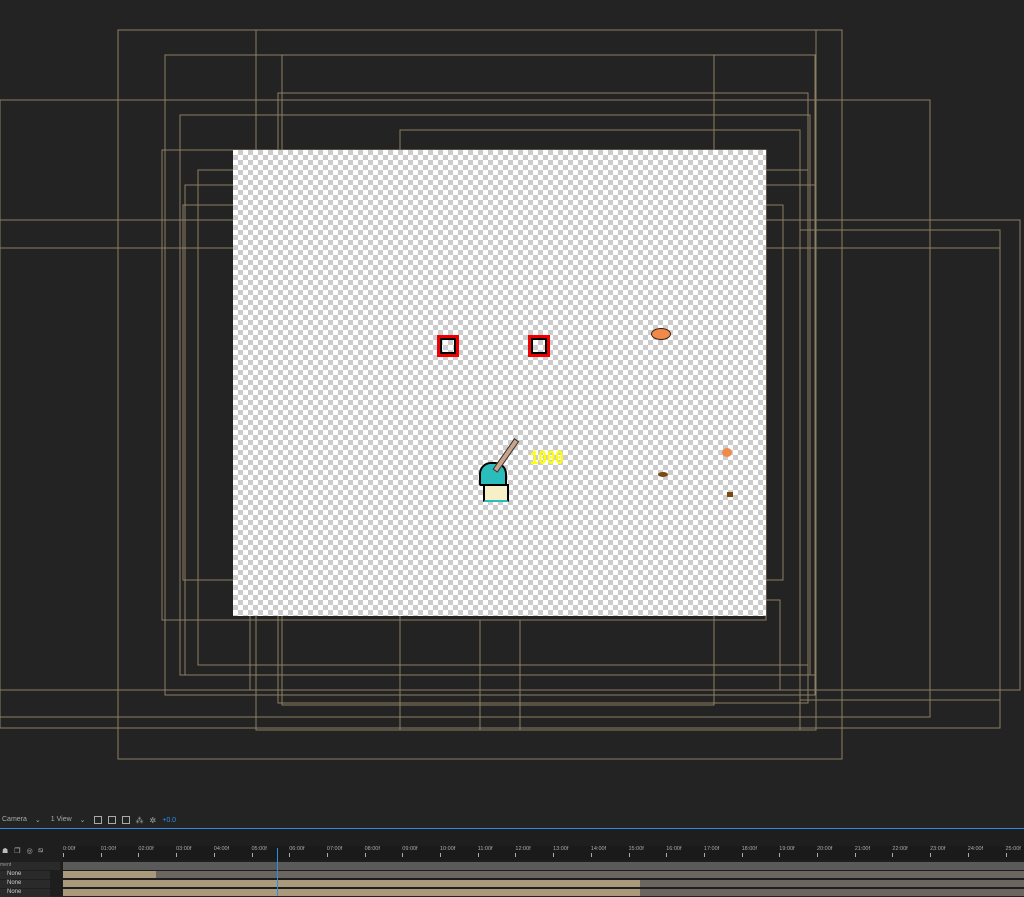 The width and height of the screenshot is (1024, 897). Describe the element at coordinates (41, 851) in the screenshot. I see `graph-editor-icon: ⧅` at that location.